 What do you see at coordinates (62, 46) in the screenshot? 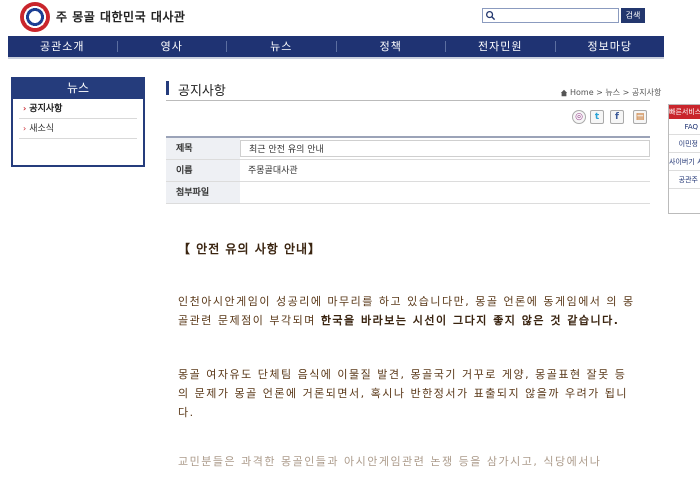
I see `nav-item-about: 공관소개` at bounding box center [62, 46].